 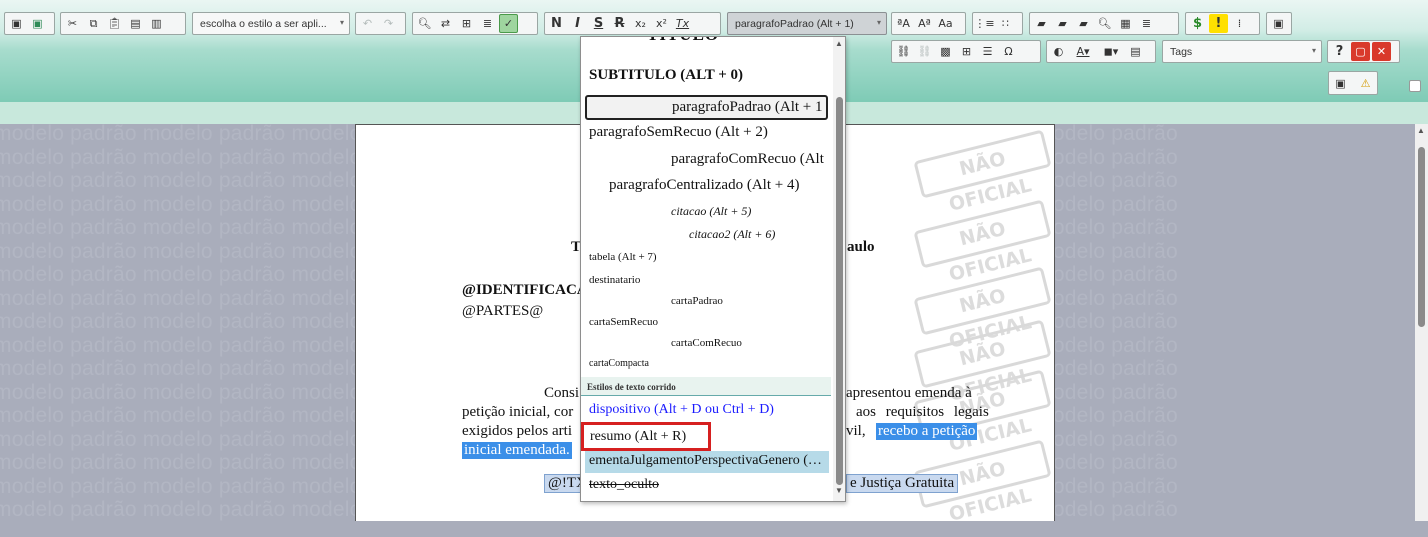 What do you see at coordinates (902, 483) in the screenshot?
I see `tx-placeholder-right: e Justiça Gratuita` at bounding box center [902, 483].